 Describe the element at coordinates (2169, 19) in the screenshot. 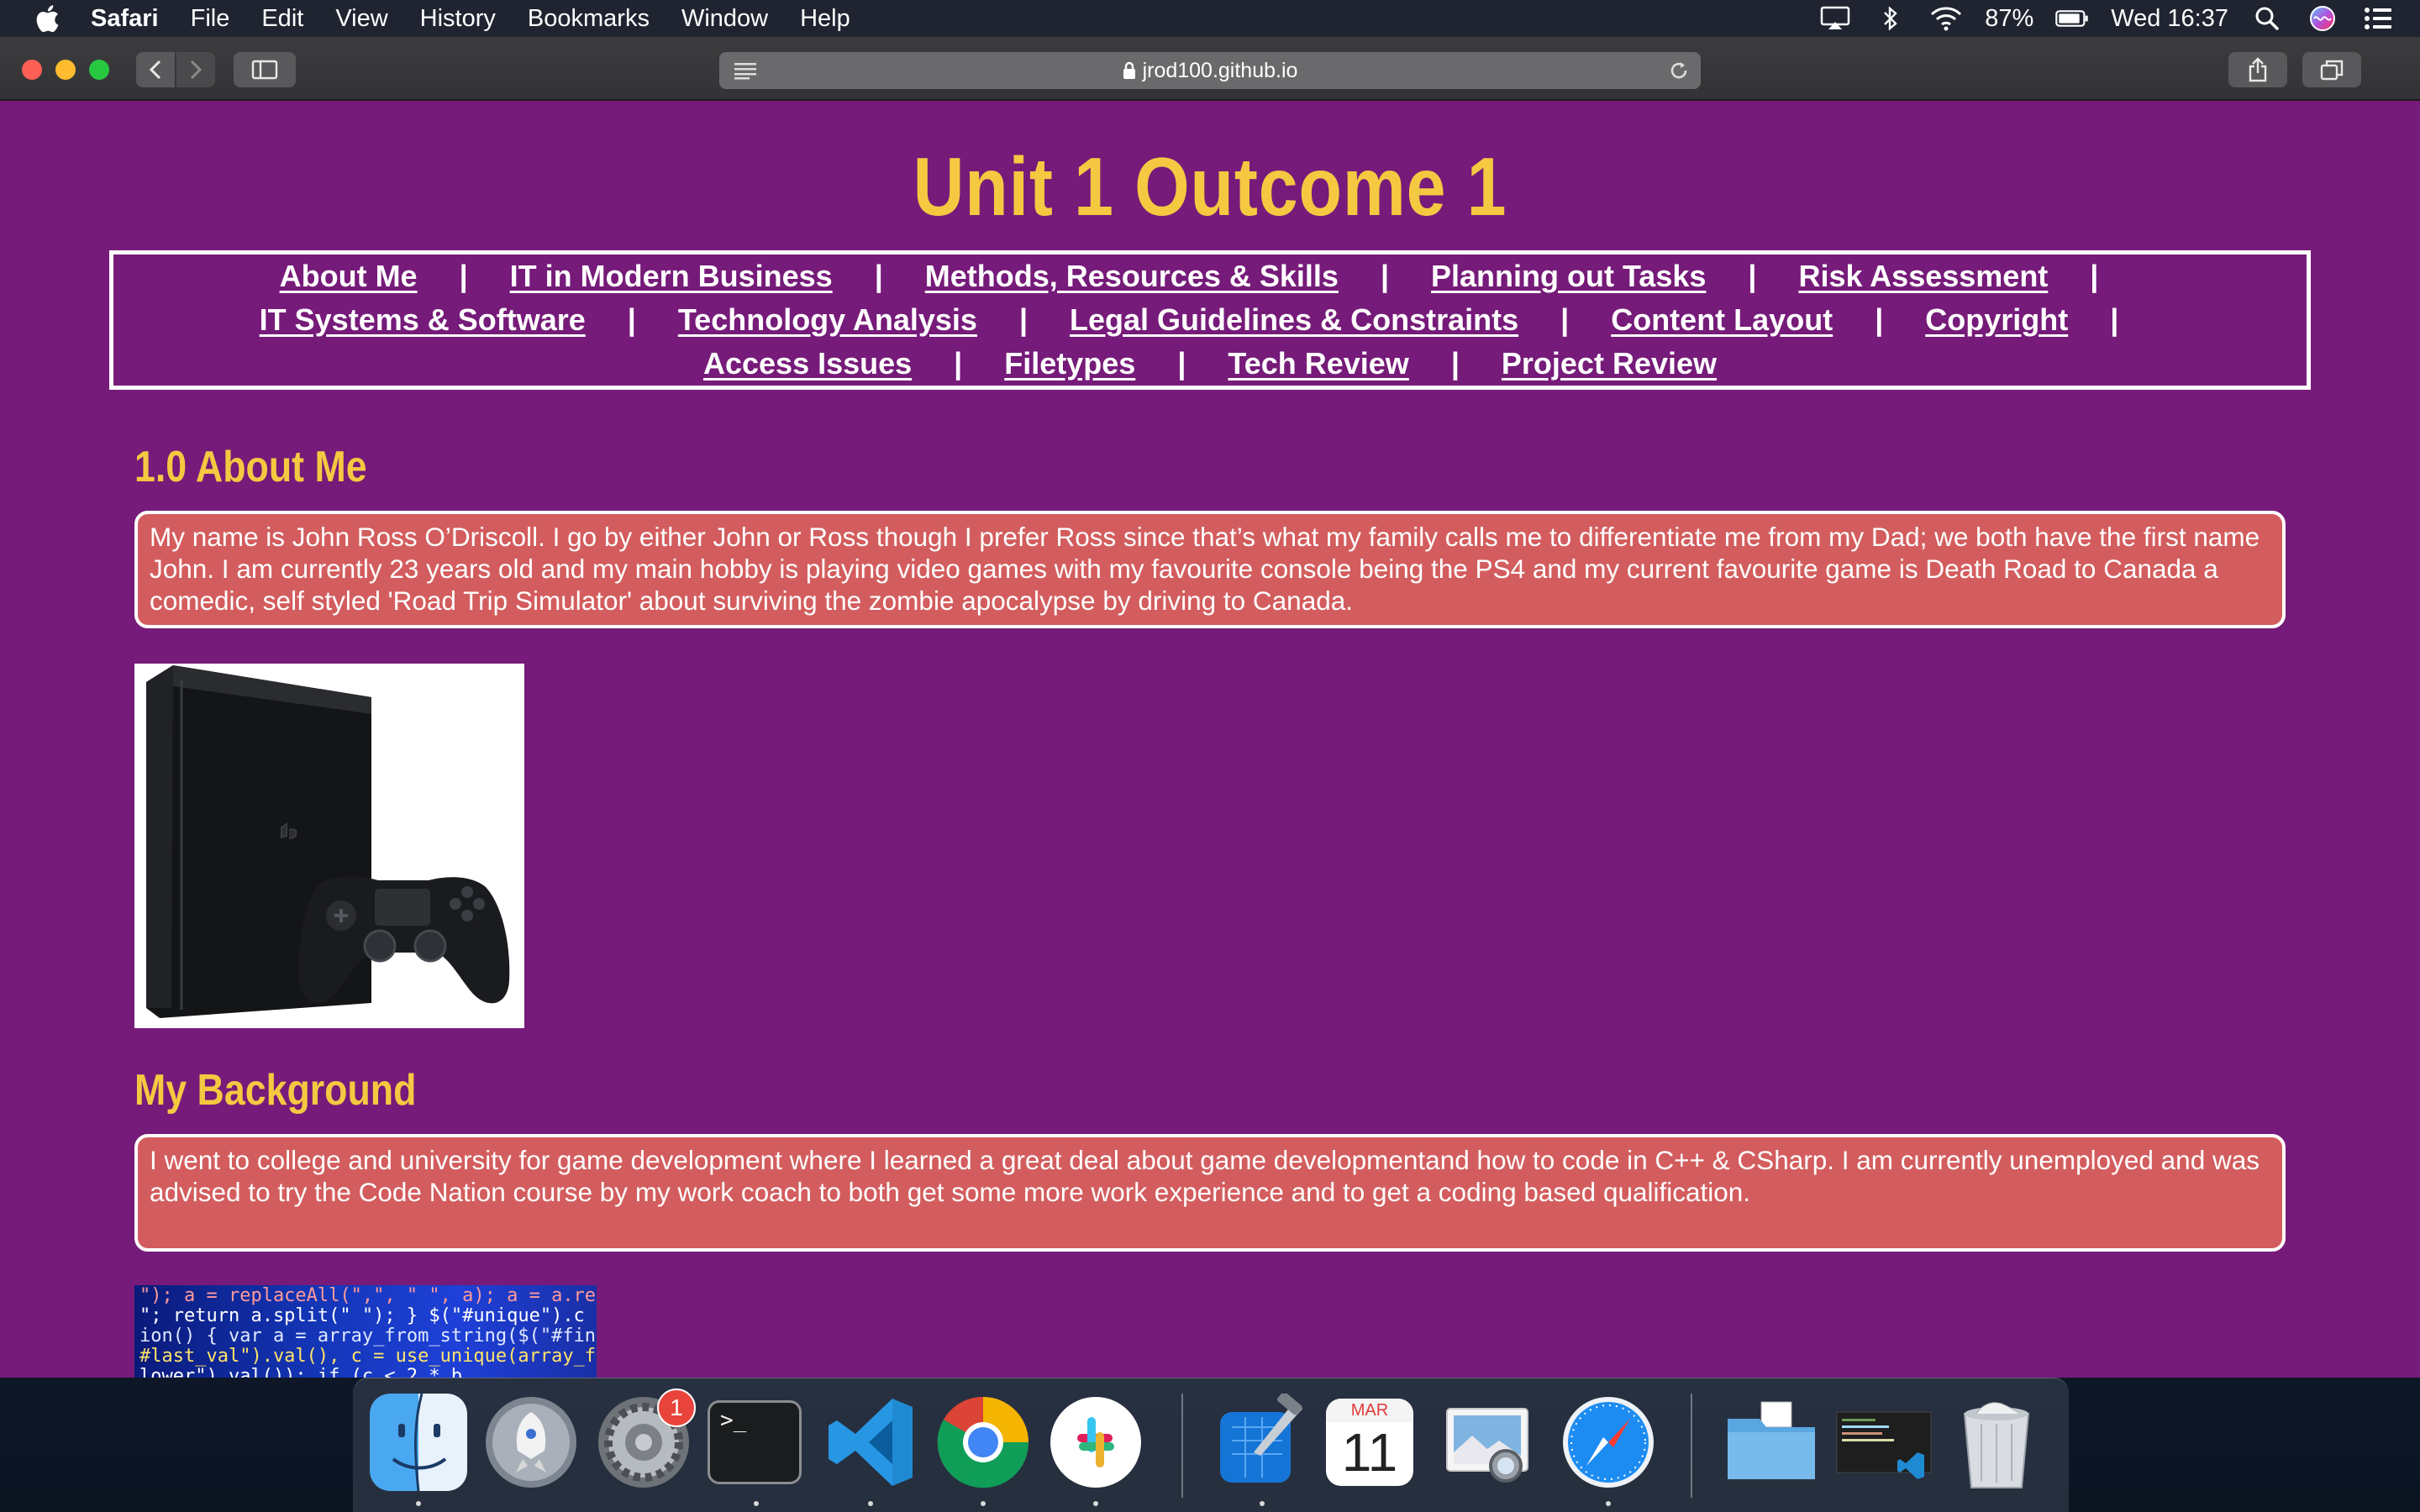

I see `menubar-clock: Wed 16:37` at that location.